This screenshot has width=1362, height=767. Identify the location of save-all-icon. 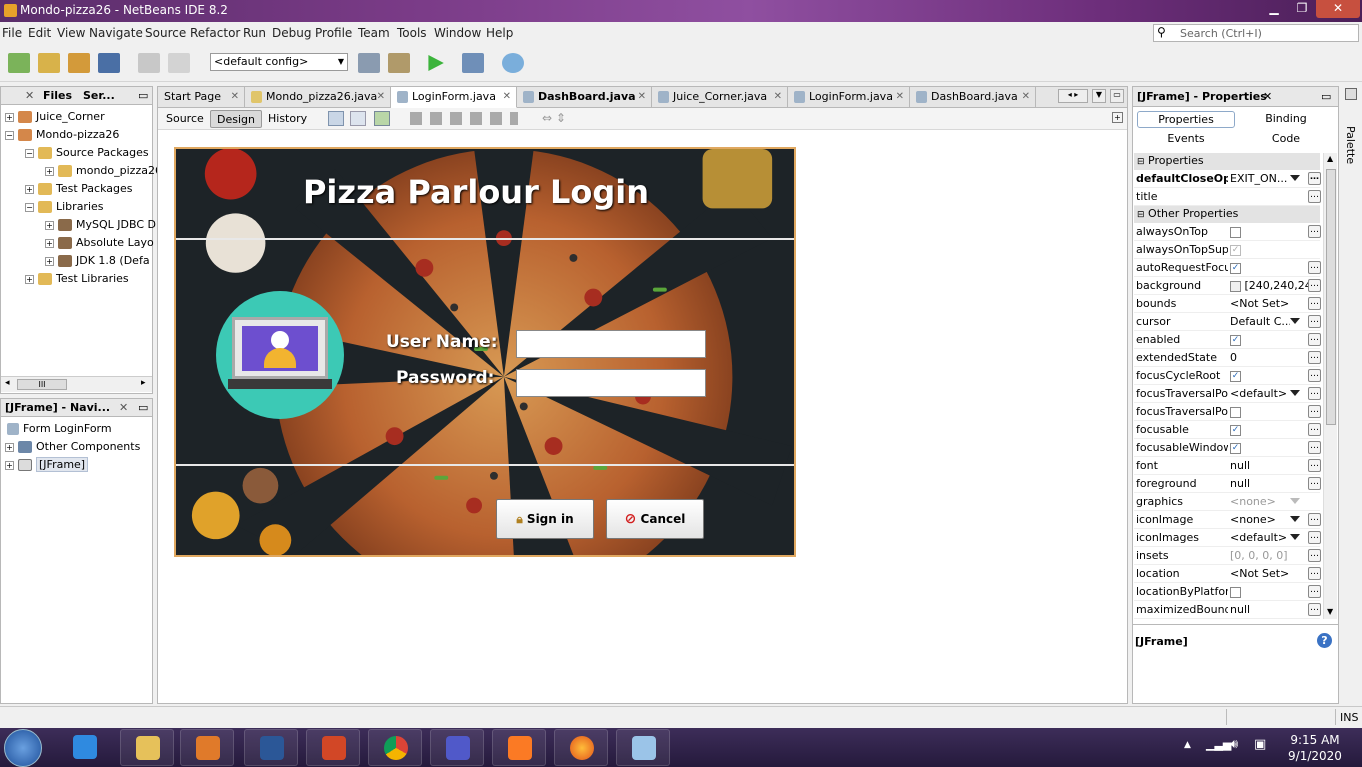
(109, 63).